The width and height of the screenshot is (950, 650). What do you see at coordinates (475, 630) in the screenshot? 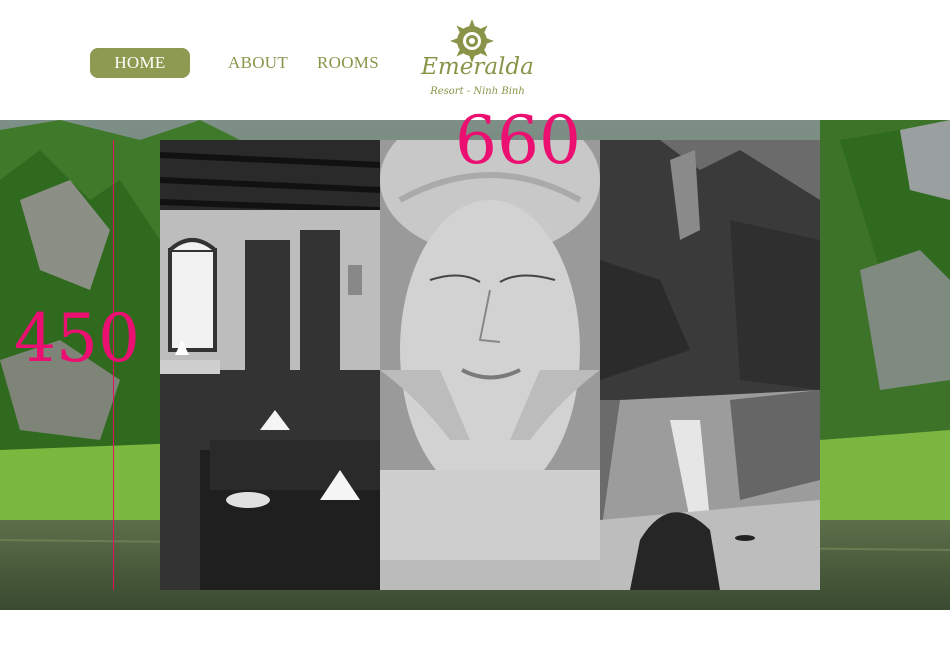
I see `page-footer` at bounding box center [475, 630].